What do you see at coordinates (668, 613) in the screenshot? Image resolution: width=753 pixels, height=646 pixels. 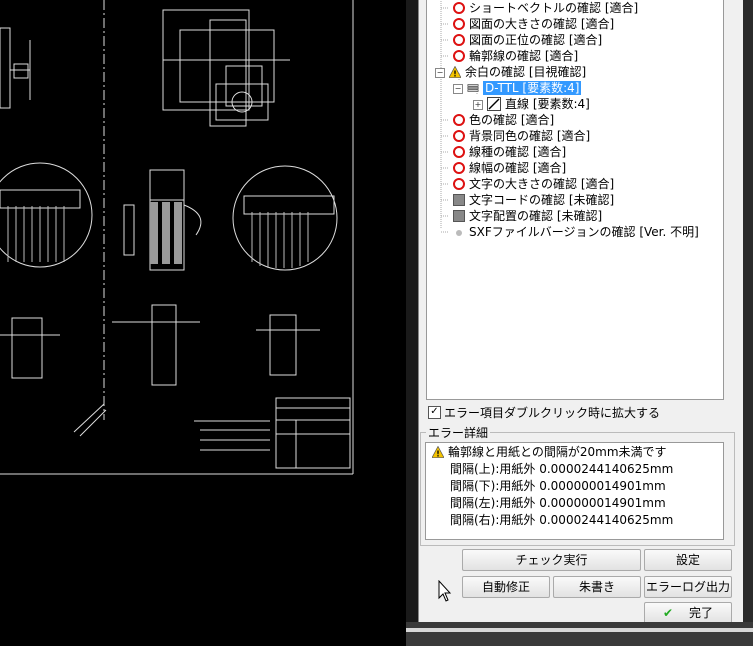 I see `checkmark-icon: ✔` at bounding box center [668, 613].